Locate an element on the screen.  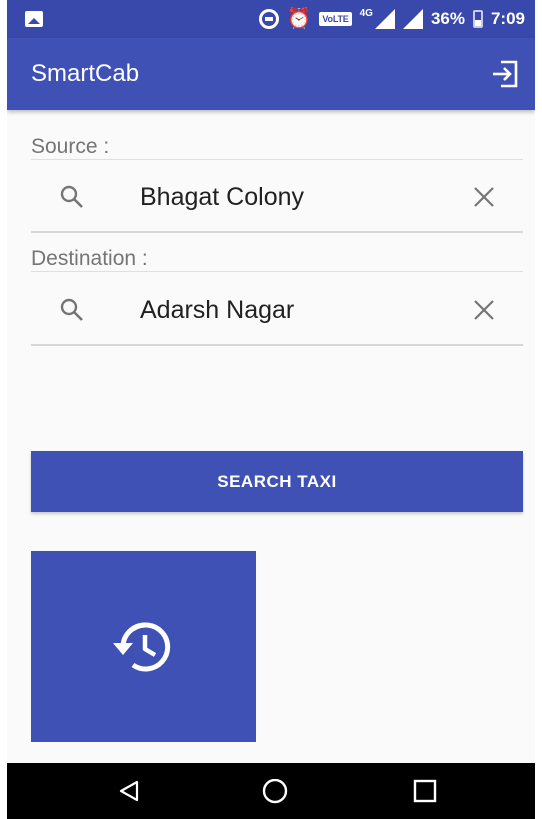
battery-icon is located at coordinates (477, 19).